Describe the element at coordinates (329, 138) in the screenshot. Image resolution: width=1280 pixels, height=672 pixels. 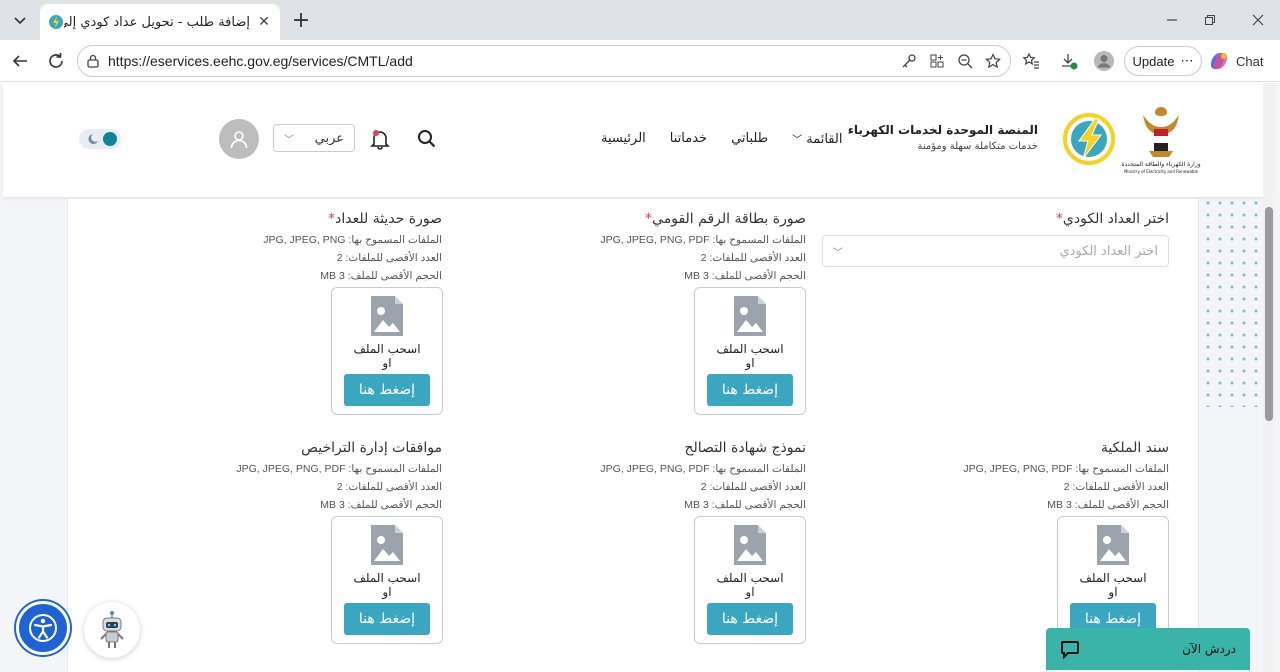
I see `language-value: عربي` at that location.